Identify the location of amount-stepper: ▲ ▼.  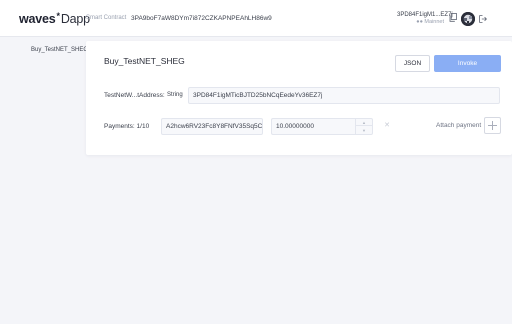
(364, 126).